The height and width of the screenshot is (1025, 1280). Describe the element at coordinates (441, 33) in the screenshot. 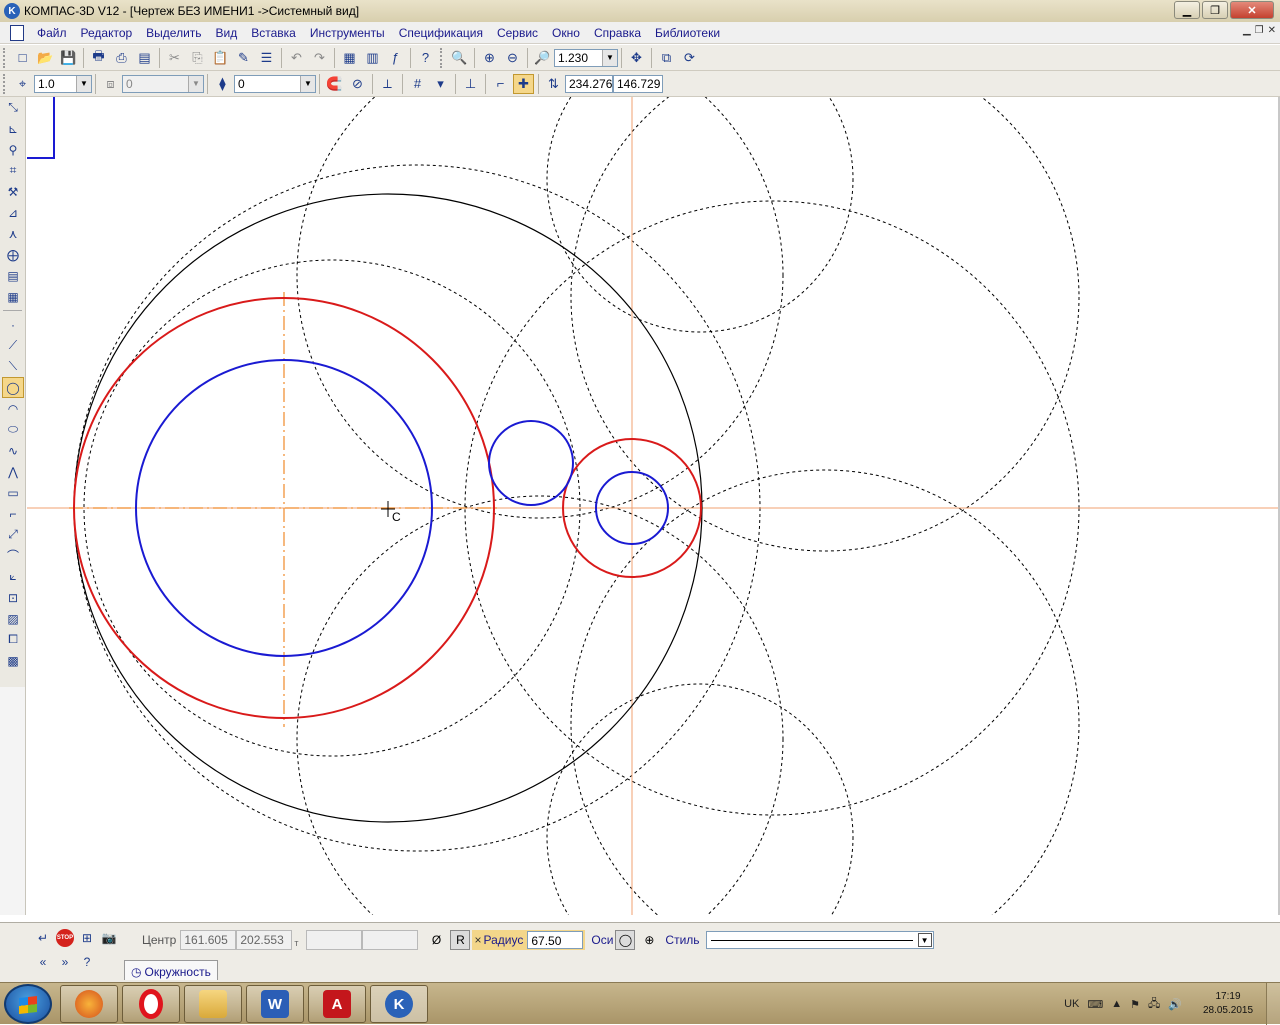

I see `menu-specification: Спецификация` at that location.